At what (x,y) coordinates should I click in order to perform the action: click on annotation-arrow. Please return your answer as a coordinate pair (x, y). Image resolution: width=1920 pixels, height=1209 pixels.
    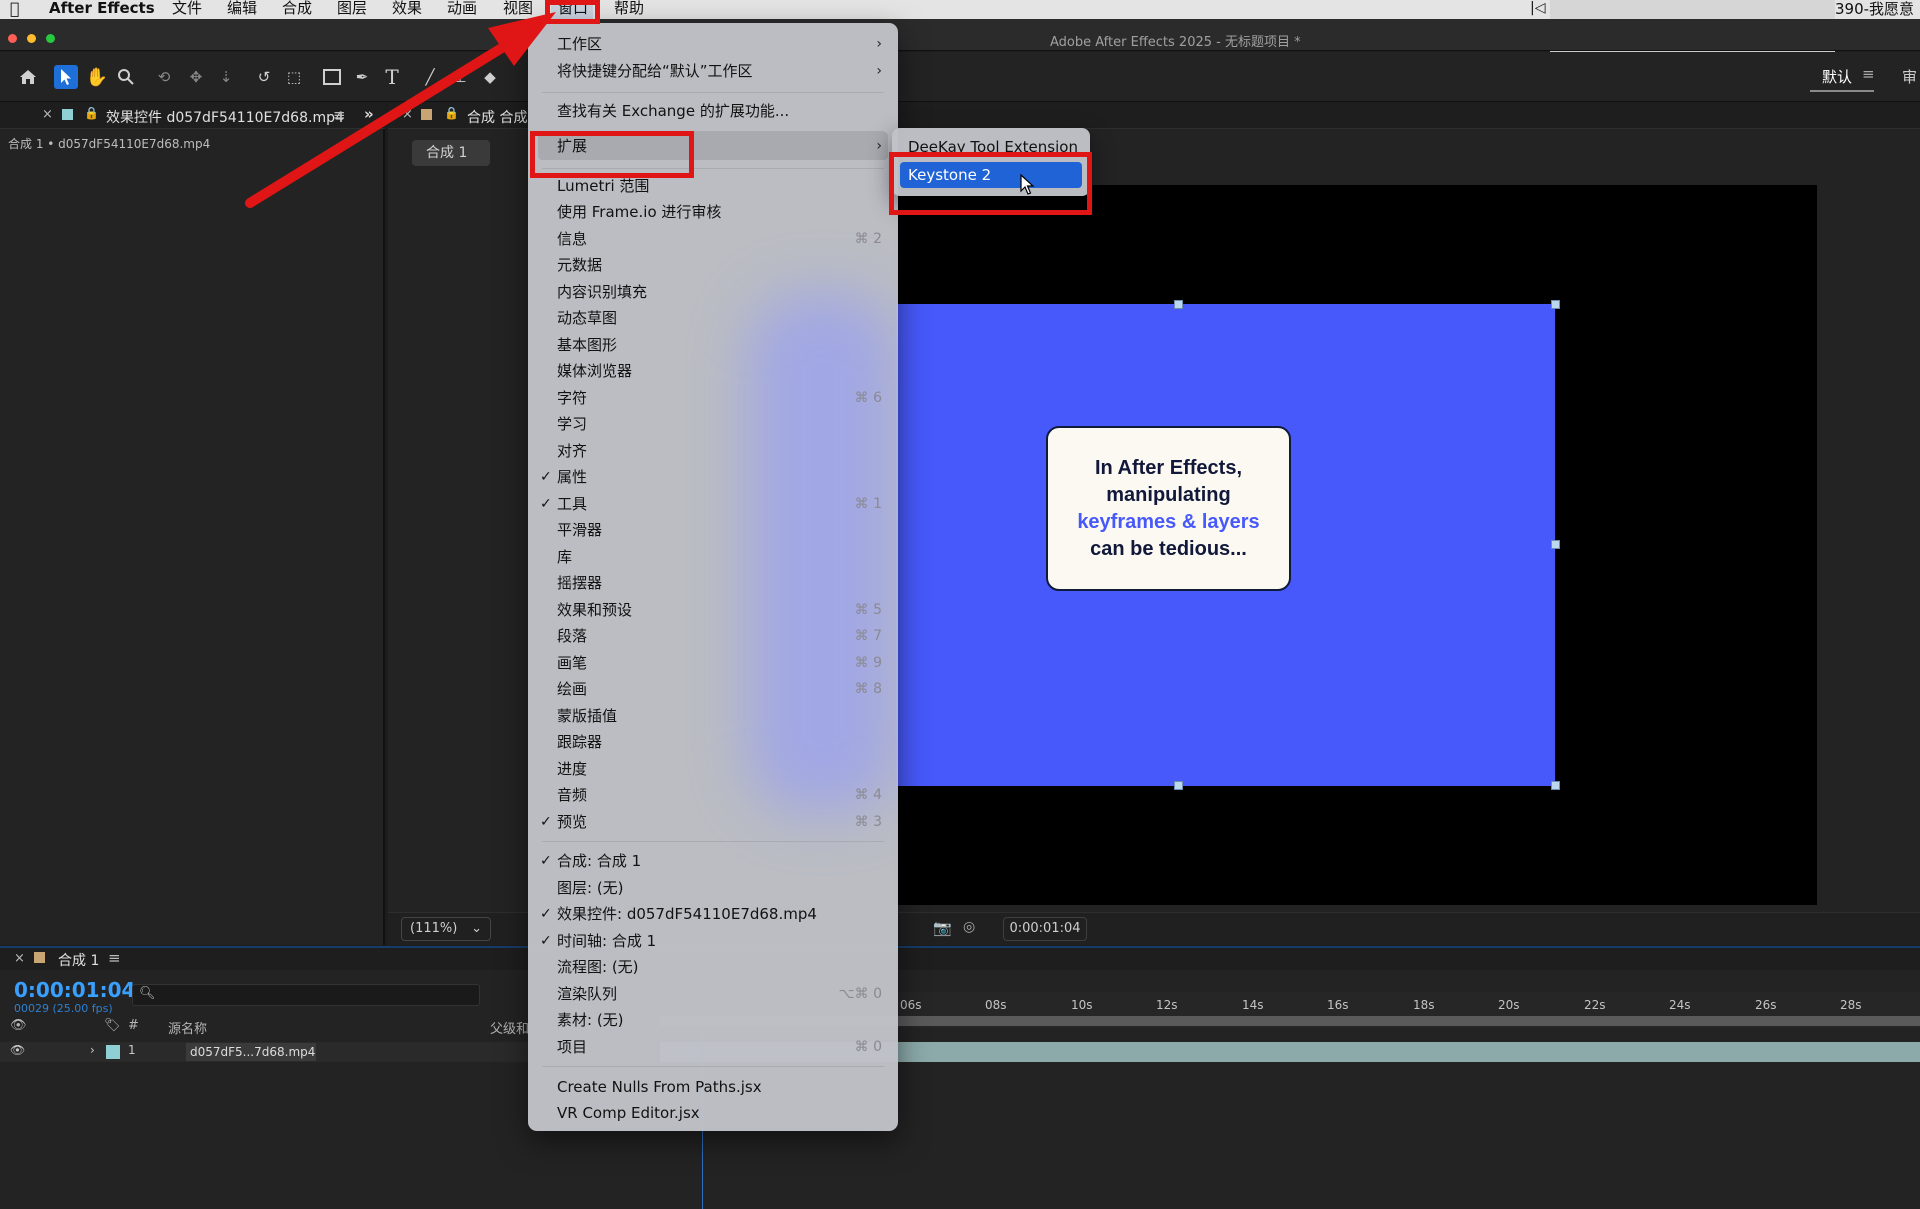
    Looking at the image, I should click on (400, 110).